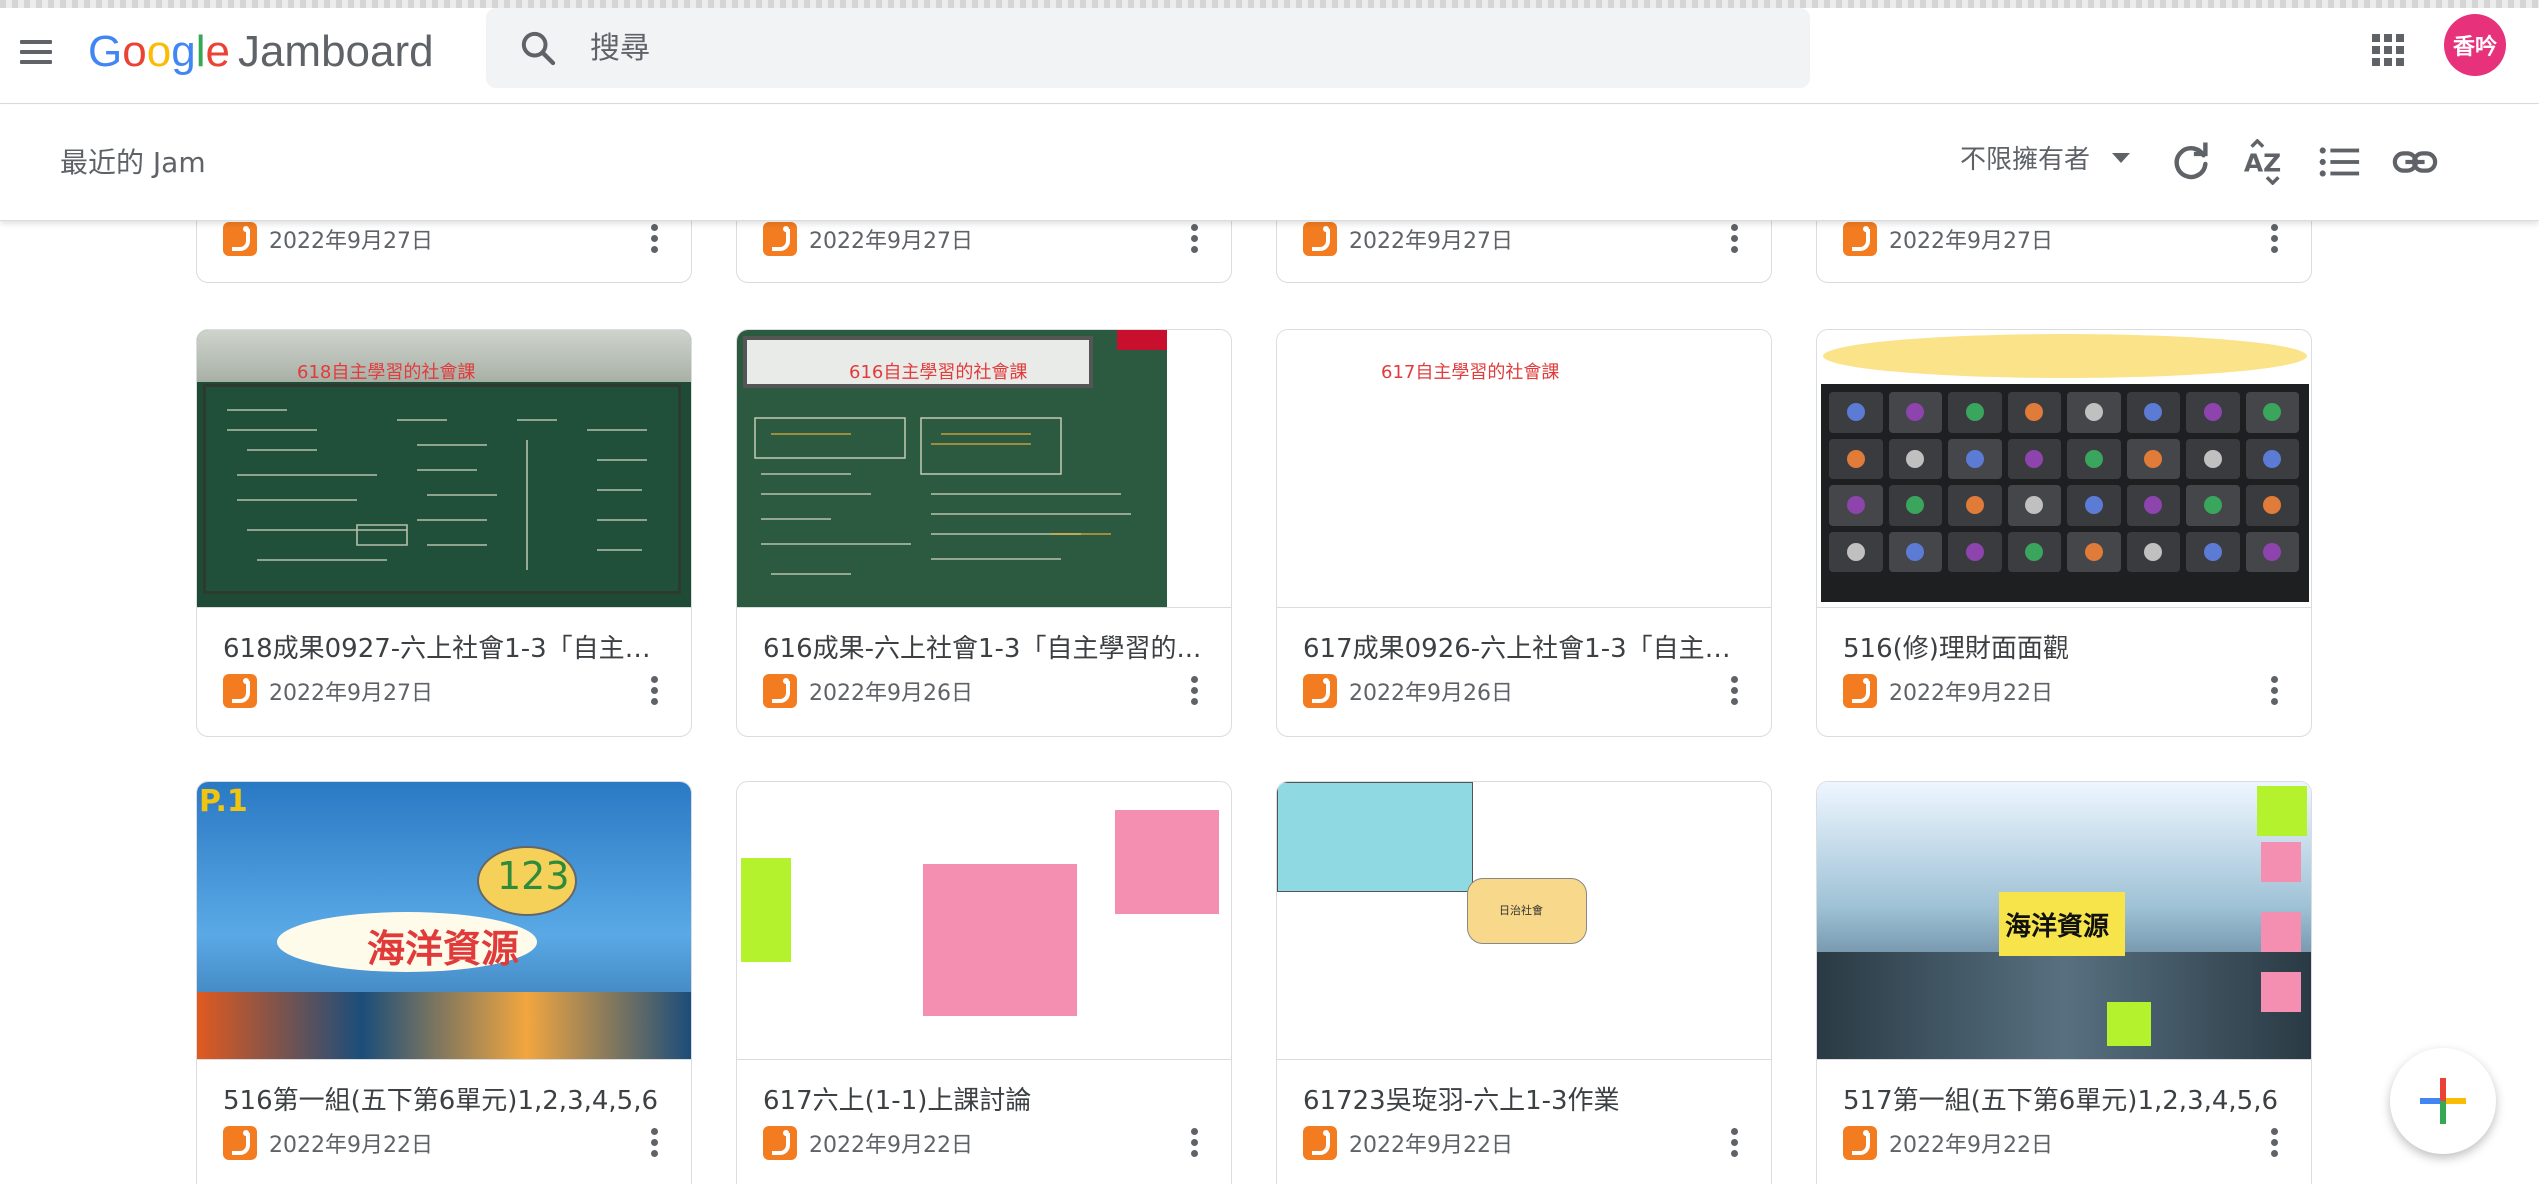  Describe the element at coordinates (938, 372) in the screenshot. I see `thumb-caption: 616自主學習的社會課` at that location.